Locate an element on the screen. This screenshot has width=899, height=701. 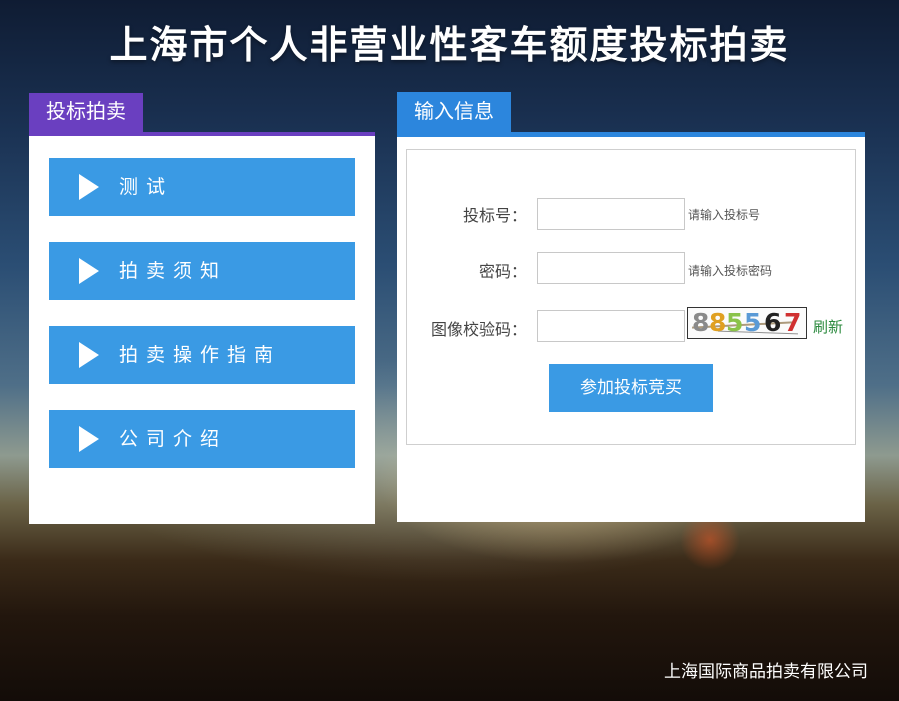
menu-item-auction-notice: 拍卖须知 is located at coordinates (202, 271).